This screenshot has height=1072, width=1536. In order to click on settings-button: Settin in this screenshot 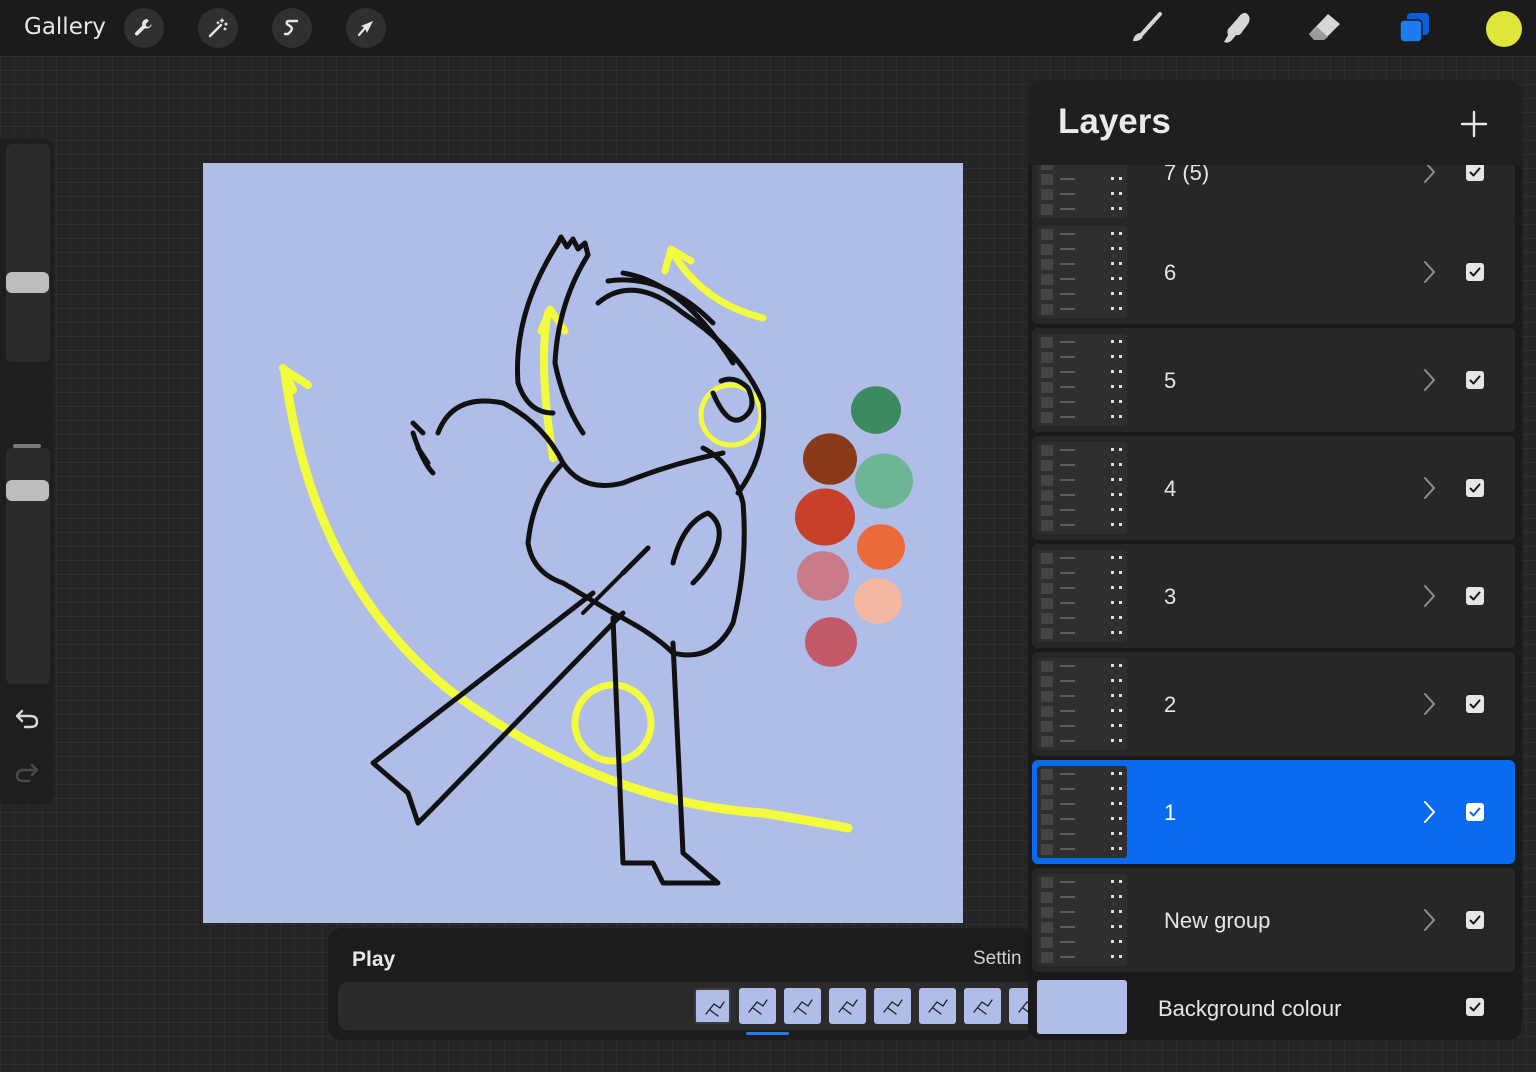, I will do `click(997, 959)`.